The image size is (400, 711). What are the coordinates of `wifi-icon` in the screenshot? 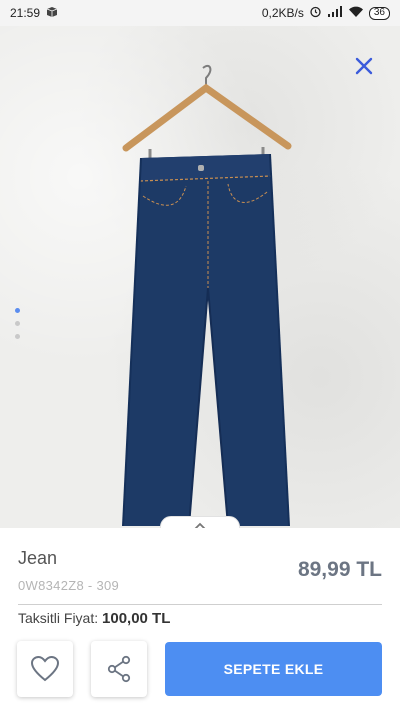 It's located at (356, 13).